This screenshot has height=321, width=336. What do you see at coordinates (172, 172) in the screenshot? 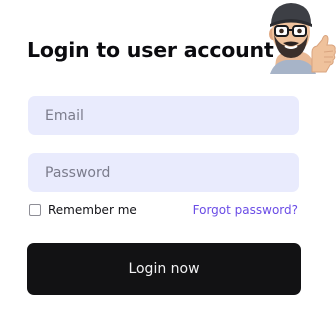
I see `password-input` at bounding box center [172, 172].